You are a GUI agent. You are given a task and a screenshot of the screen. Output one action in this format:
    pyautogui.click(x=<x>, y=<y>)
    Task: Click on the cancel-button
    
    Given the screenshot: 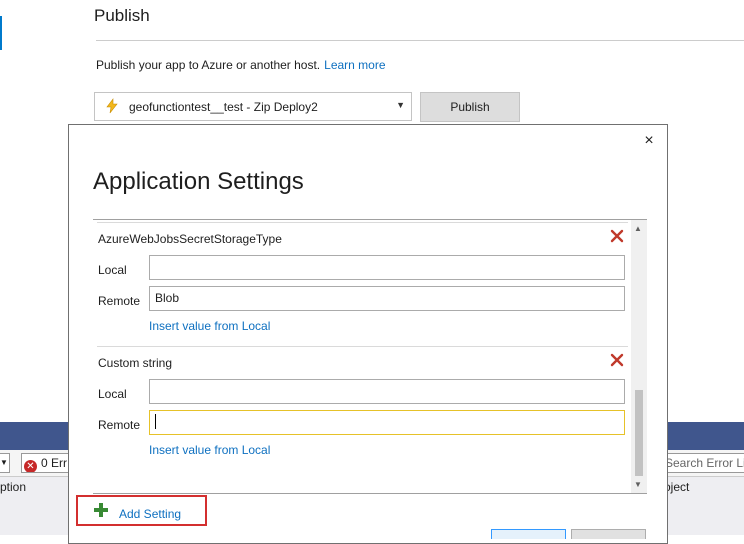 What is the action you would take?
    pyautogui.click(x=608, y=534)
    